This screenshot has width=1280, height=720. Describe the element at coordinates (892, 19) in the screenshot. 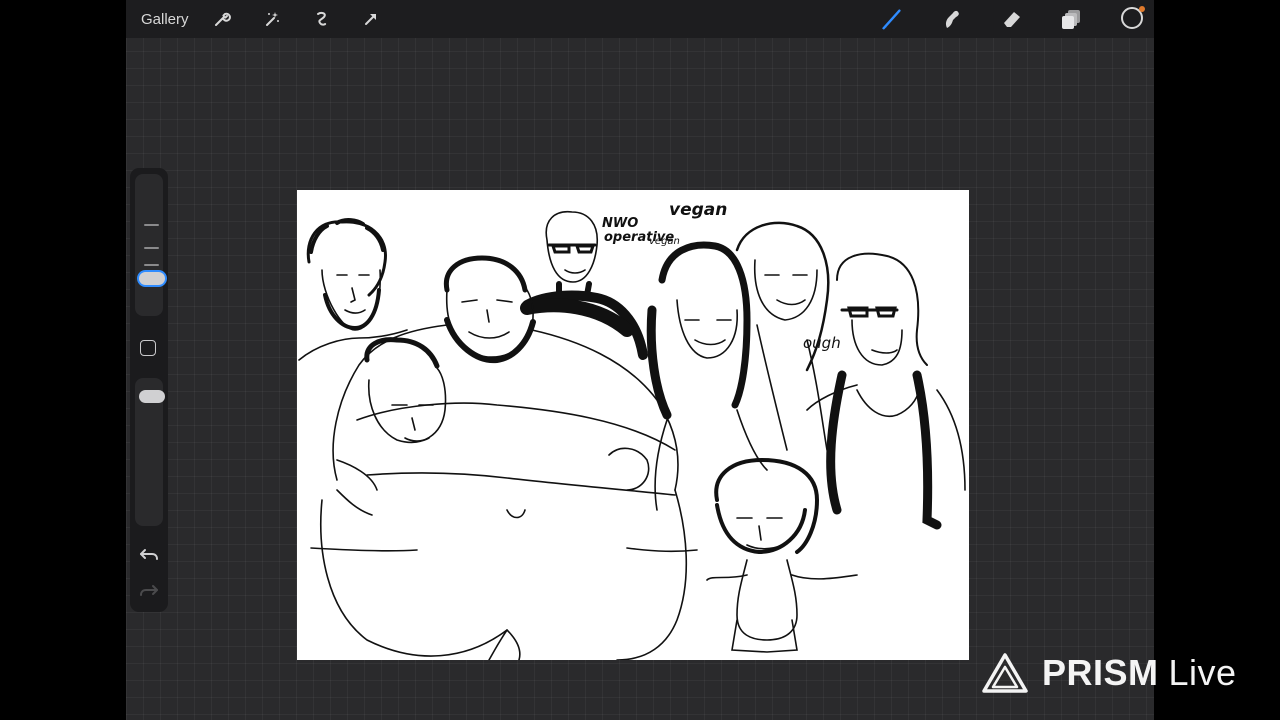

I see `brush-icon` at that location.